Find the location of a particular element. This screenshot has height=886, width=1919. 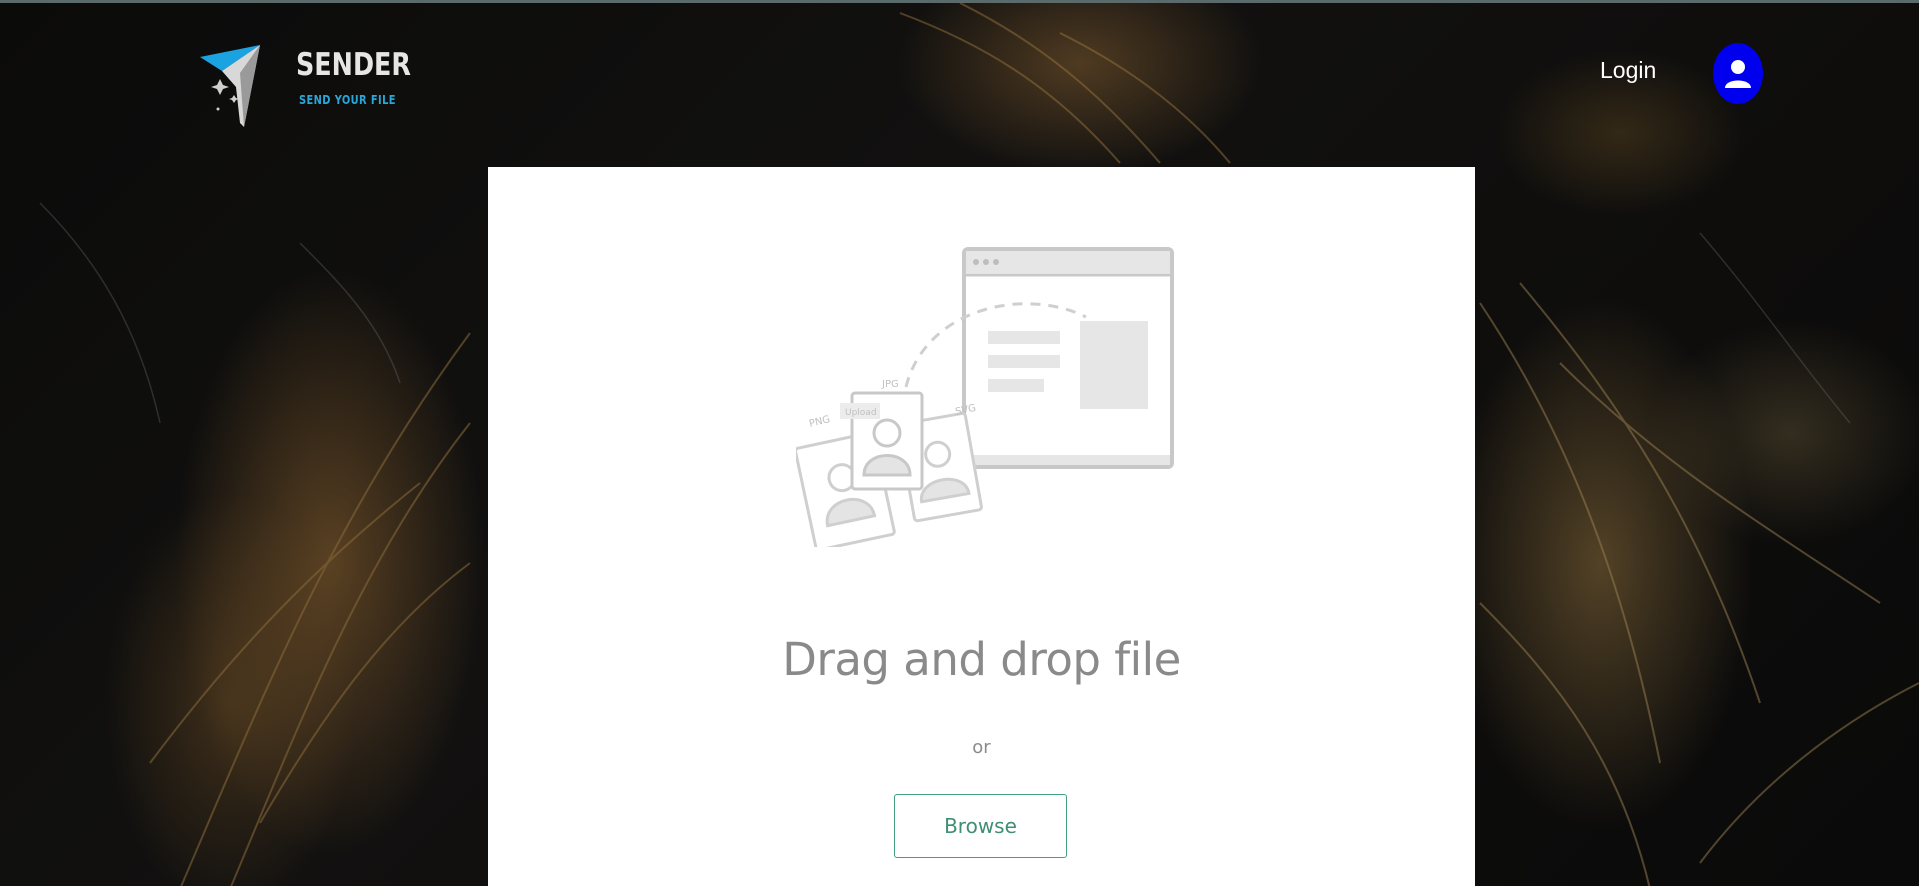

user-icon is located at coordinates (1738, 73).